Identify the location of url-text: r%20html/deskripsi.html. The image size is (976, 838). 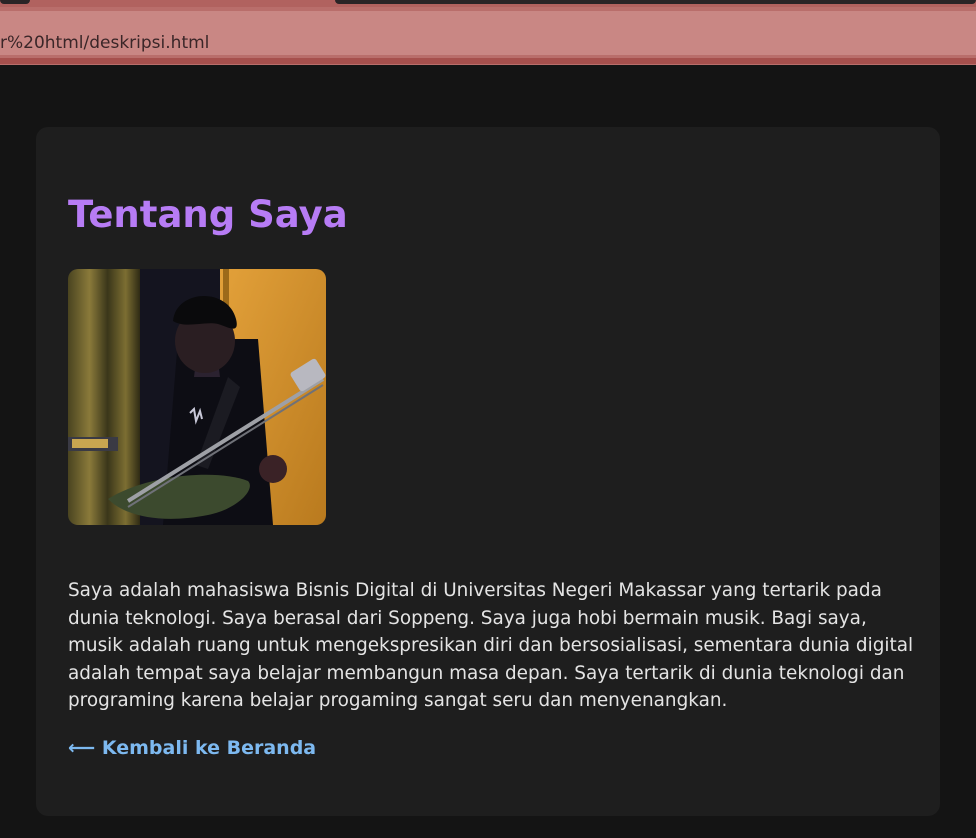
(104, 43).